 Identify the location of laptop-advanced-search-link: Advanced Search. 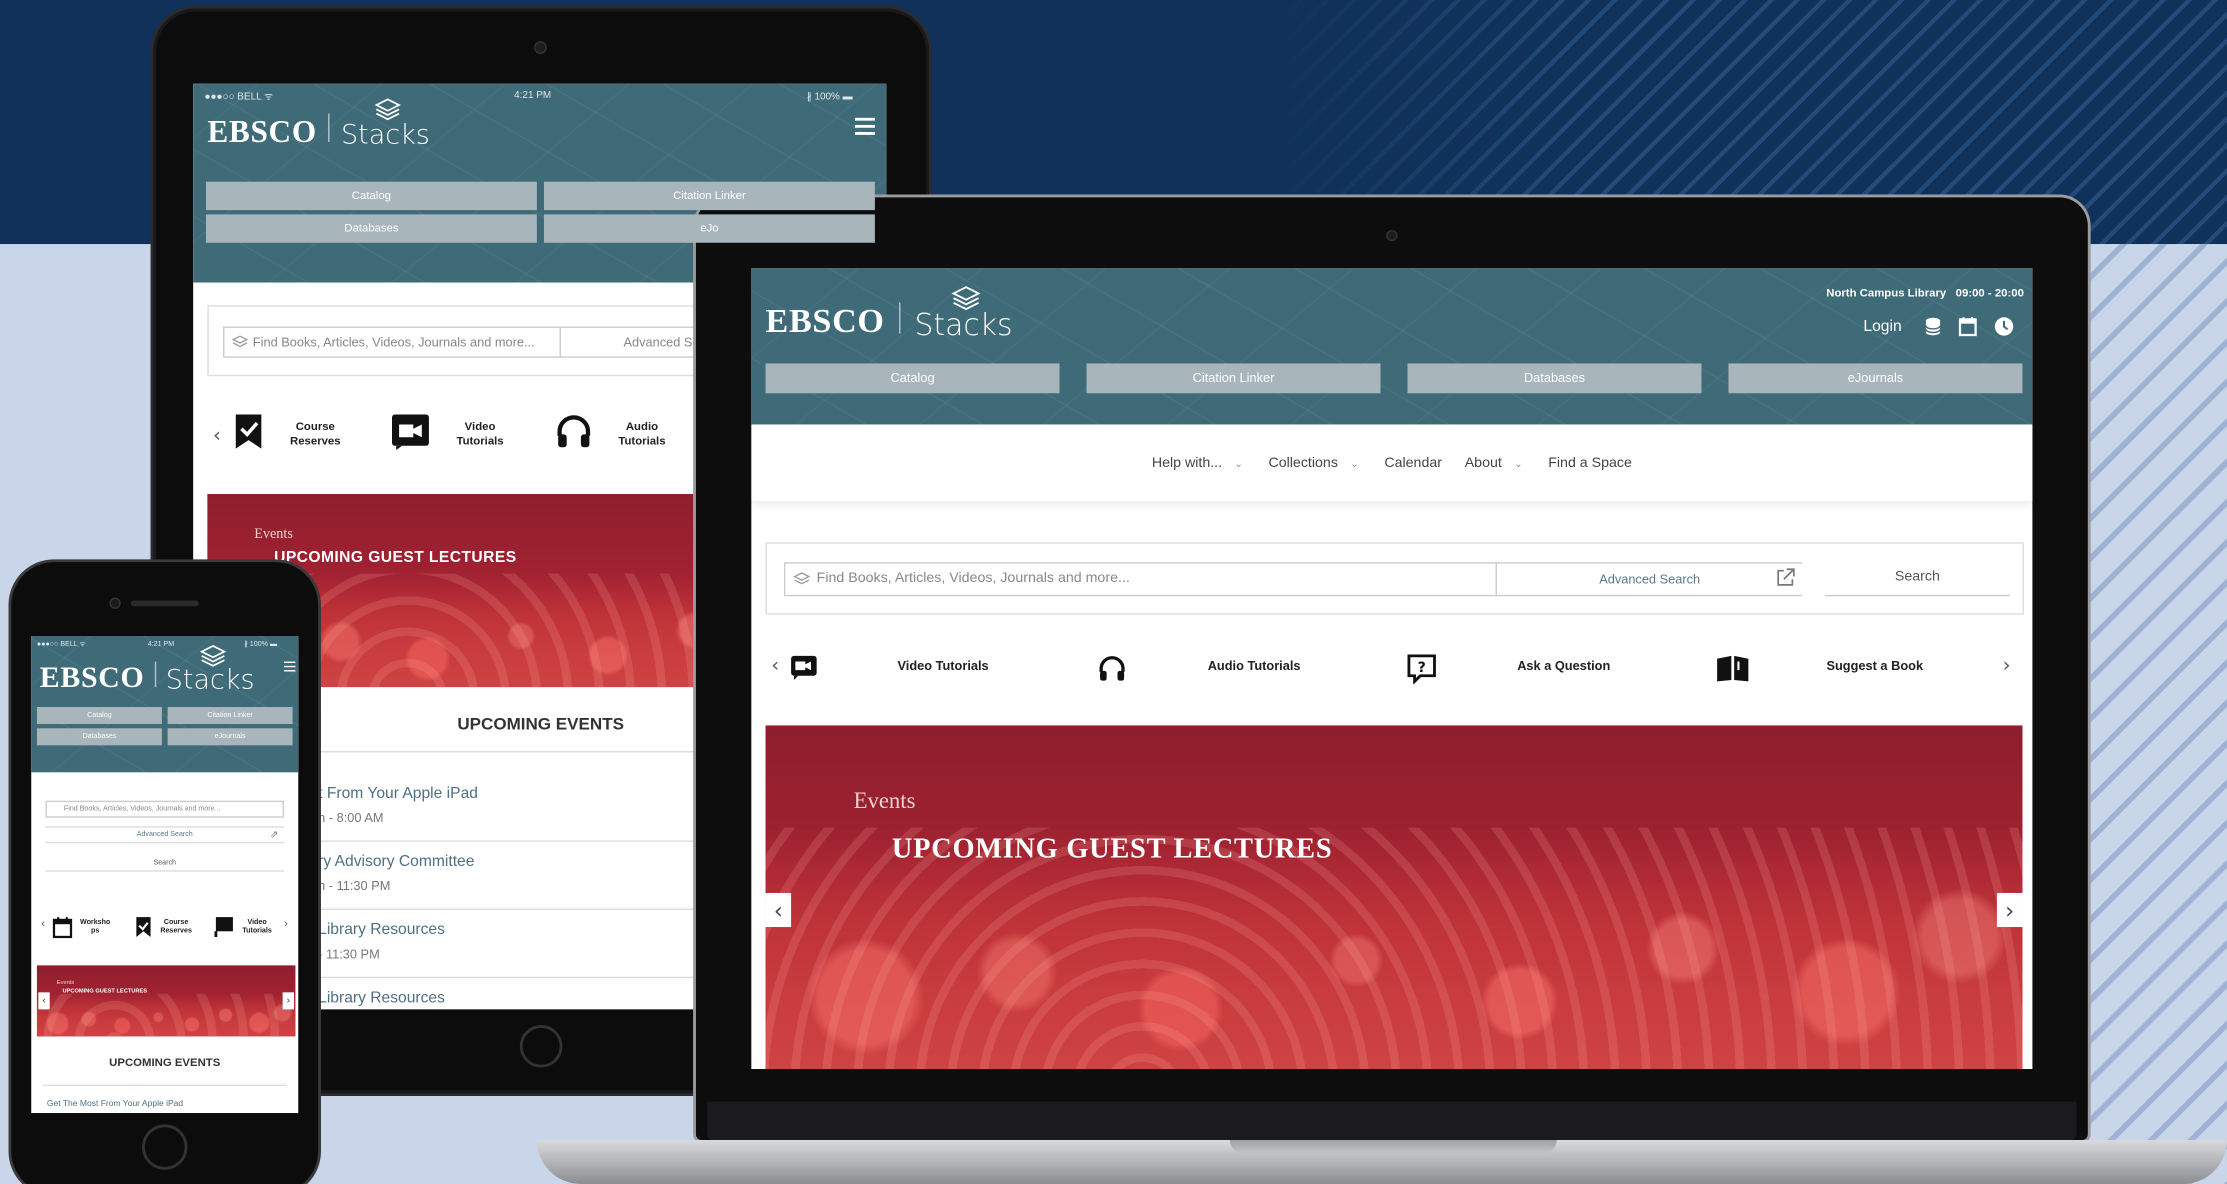
(1649, 579).